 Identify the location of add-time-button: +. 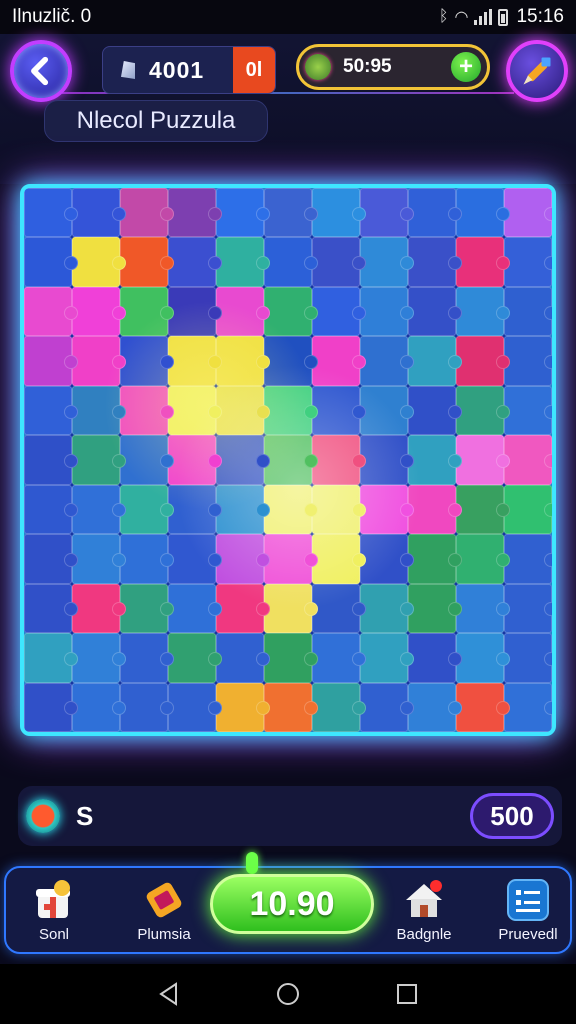
(466, 67).